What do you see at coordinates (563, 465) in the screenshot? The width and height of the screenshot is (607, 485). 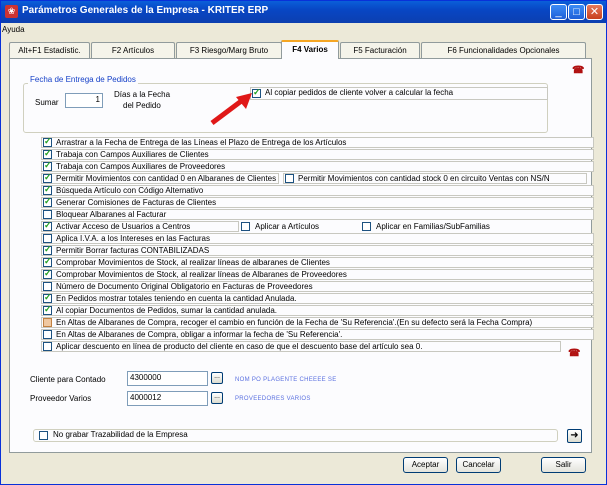 I see `salir-button: Salir` at bounding box center [563, 465].